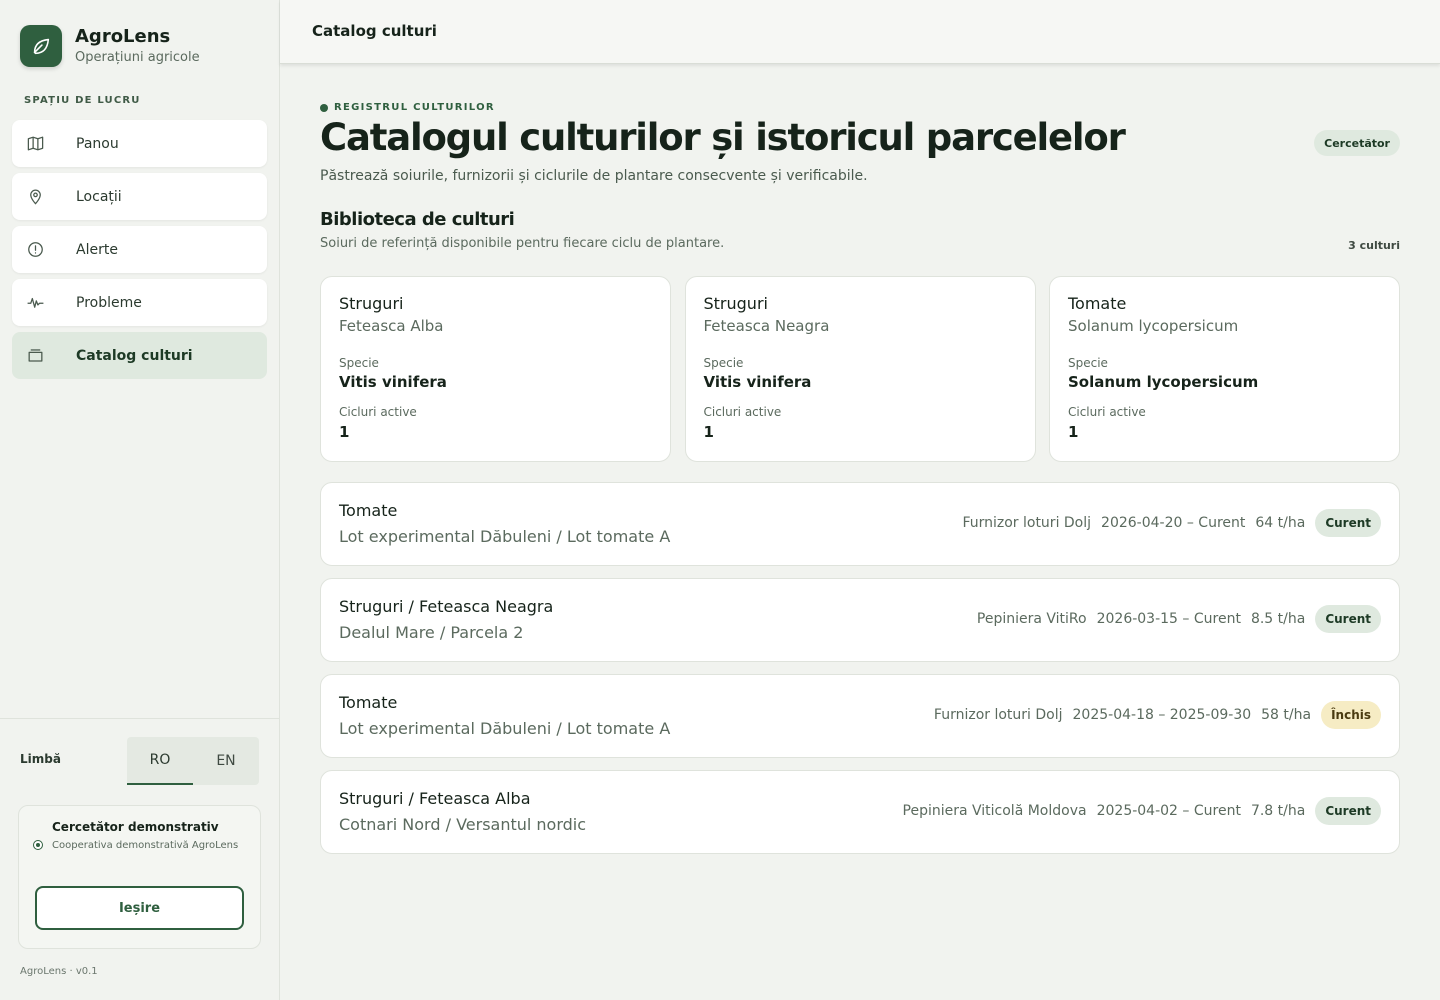 This screenshot has height=1000, width=1440. Describe the element at coordinates (99, 196) in the screenshot. I see `sidebar-item-label: Locații` at that location.